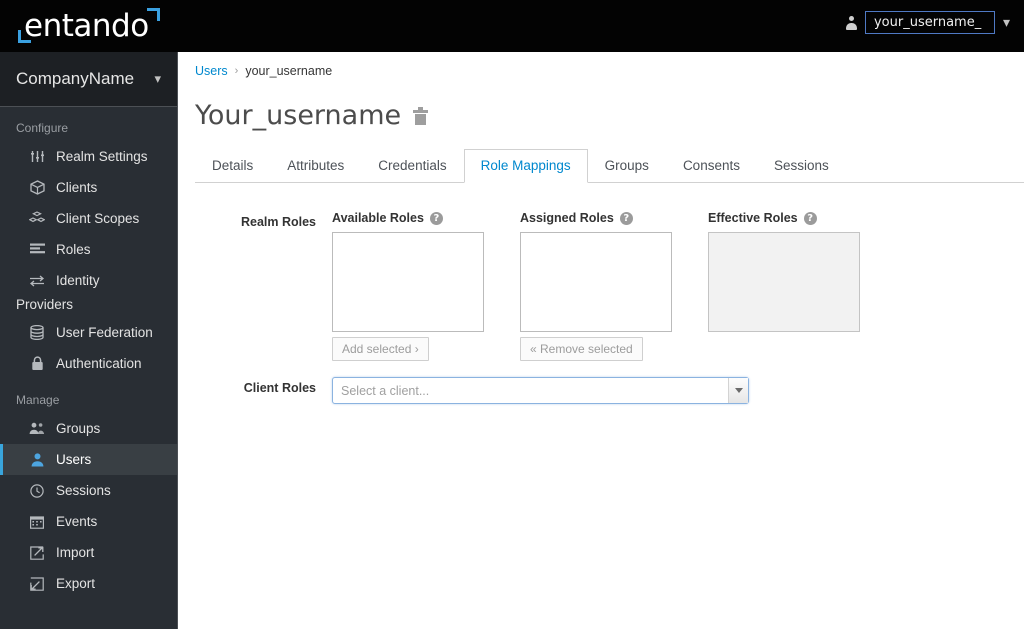 Image resolution: width=1024 pixels, height=629 pixels. What do you see at coordinates (86, 25) in the screenshot?
I see `logo-text: entando` at bounding box center [86, 25].